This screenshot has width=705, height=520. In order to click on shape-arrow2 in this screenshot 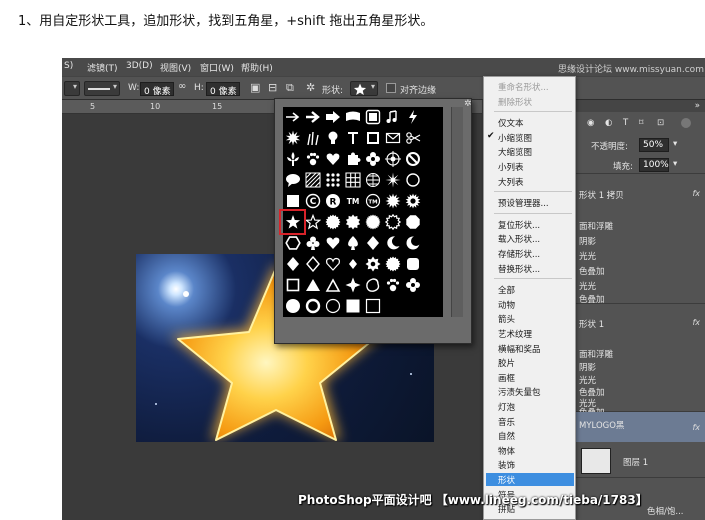, I will do `click(313, 117)`.